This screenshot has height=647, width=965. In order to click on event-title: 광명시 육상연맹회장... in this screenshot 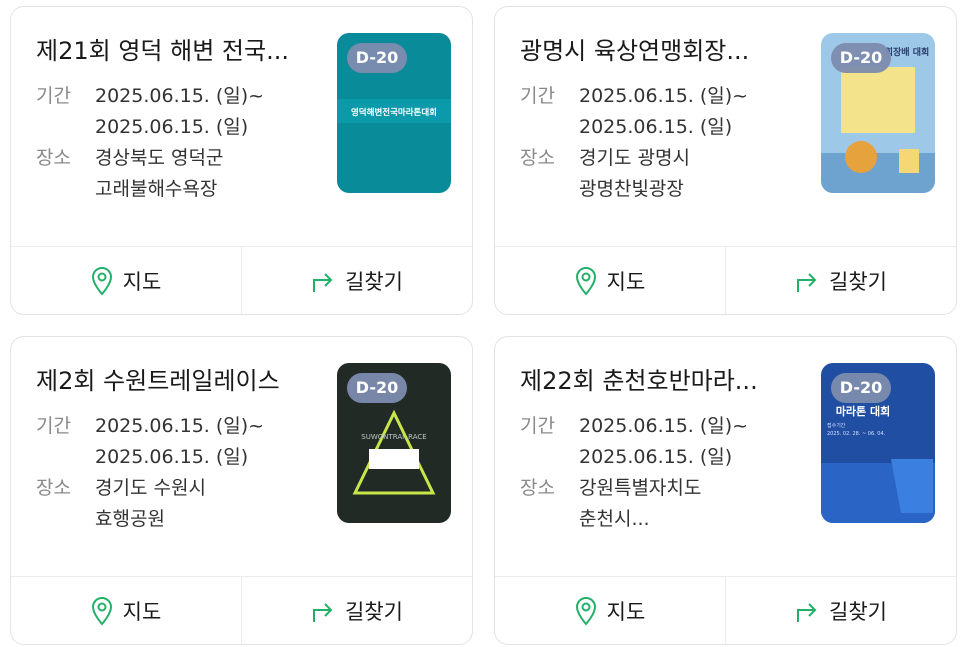, I will do `click(662, 51)`.